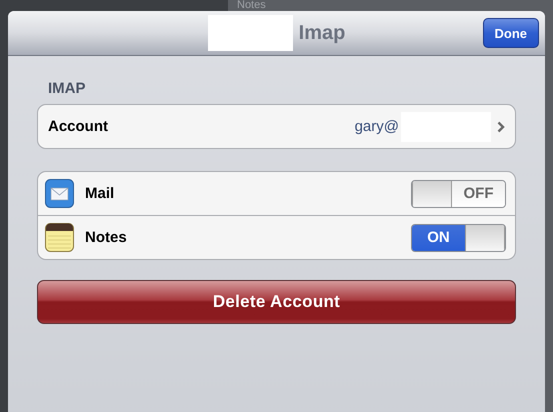 The width and height of the screenshot is (553, 412). Describe the element at coordinates (59, 237) in the screenshot. I see `notepad-icon` at that location.